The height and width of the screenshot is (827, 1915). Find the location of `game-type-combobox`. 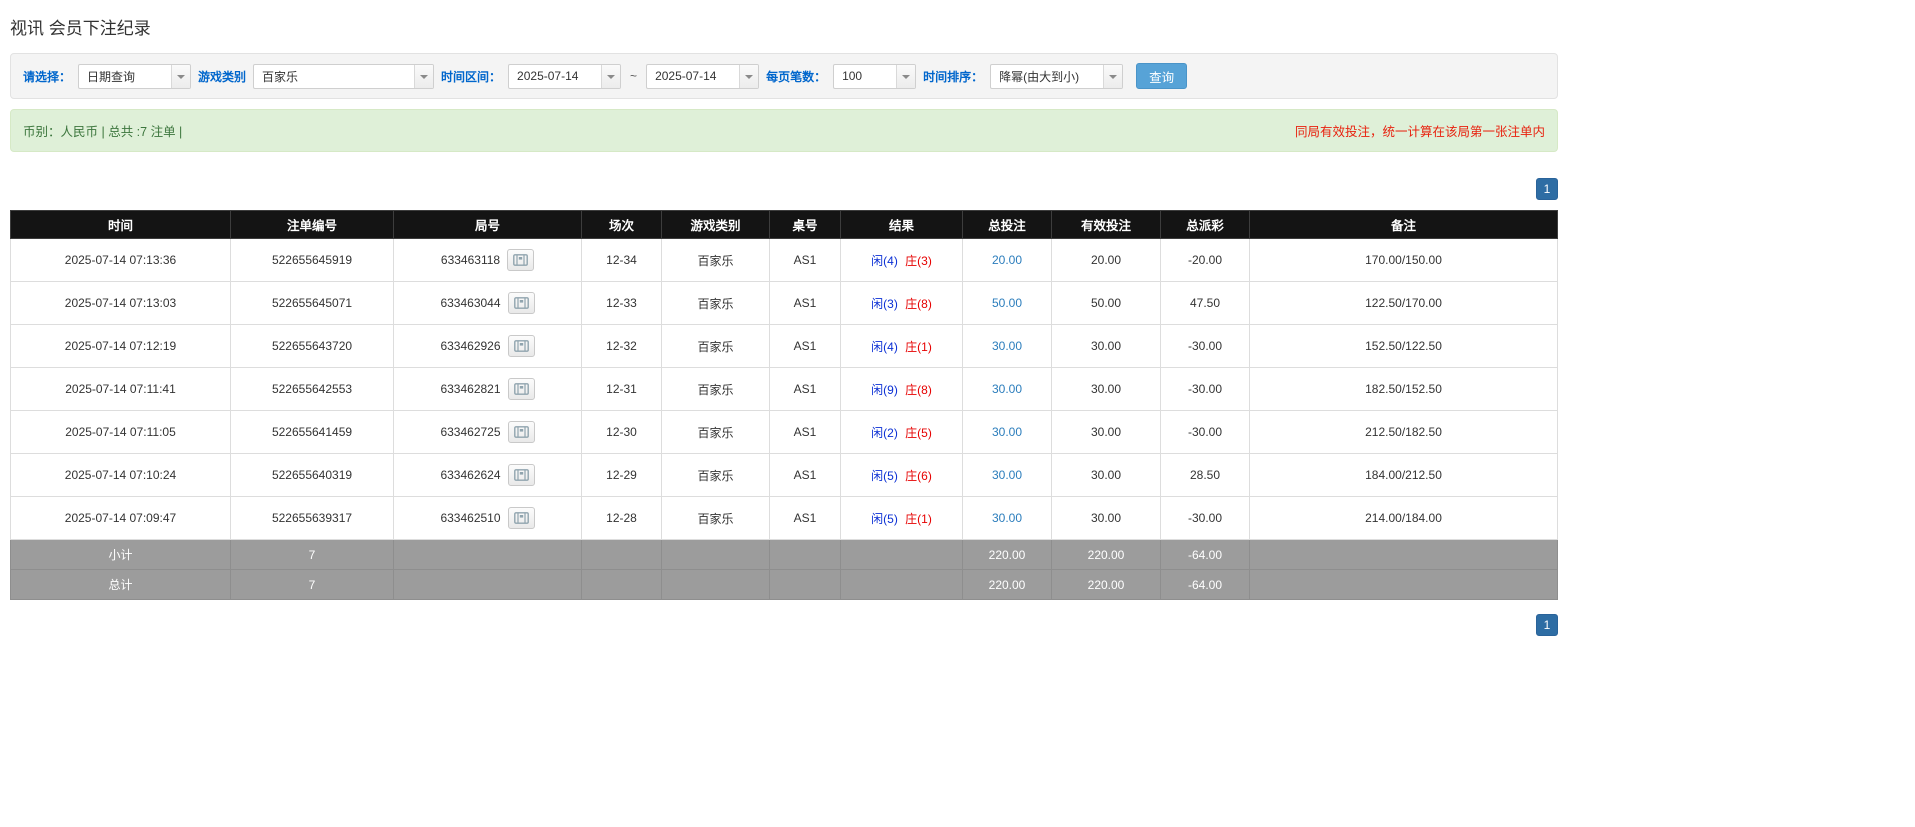

game-type-combobox is located at coordinates (344, 76).